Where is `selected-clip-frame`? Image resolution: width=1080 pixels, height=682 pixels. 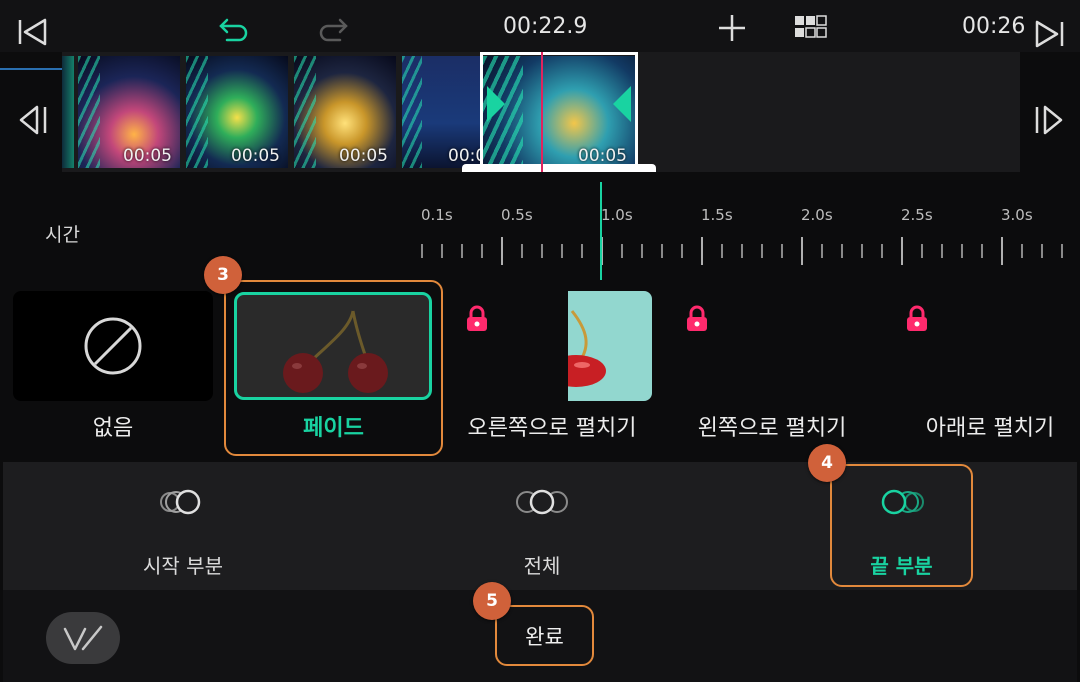
selected-clip-frame is located at coordinates (559, 111).